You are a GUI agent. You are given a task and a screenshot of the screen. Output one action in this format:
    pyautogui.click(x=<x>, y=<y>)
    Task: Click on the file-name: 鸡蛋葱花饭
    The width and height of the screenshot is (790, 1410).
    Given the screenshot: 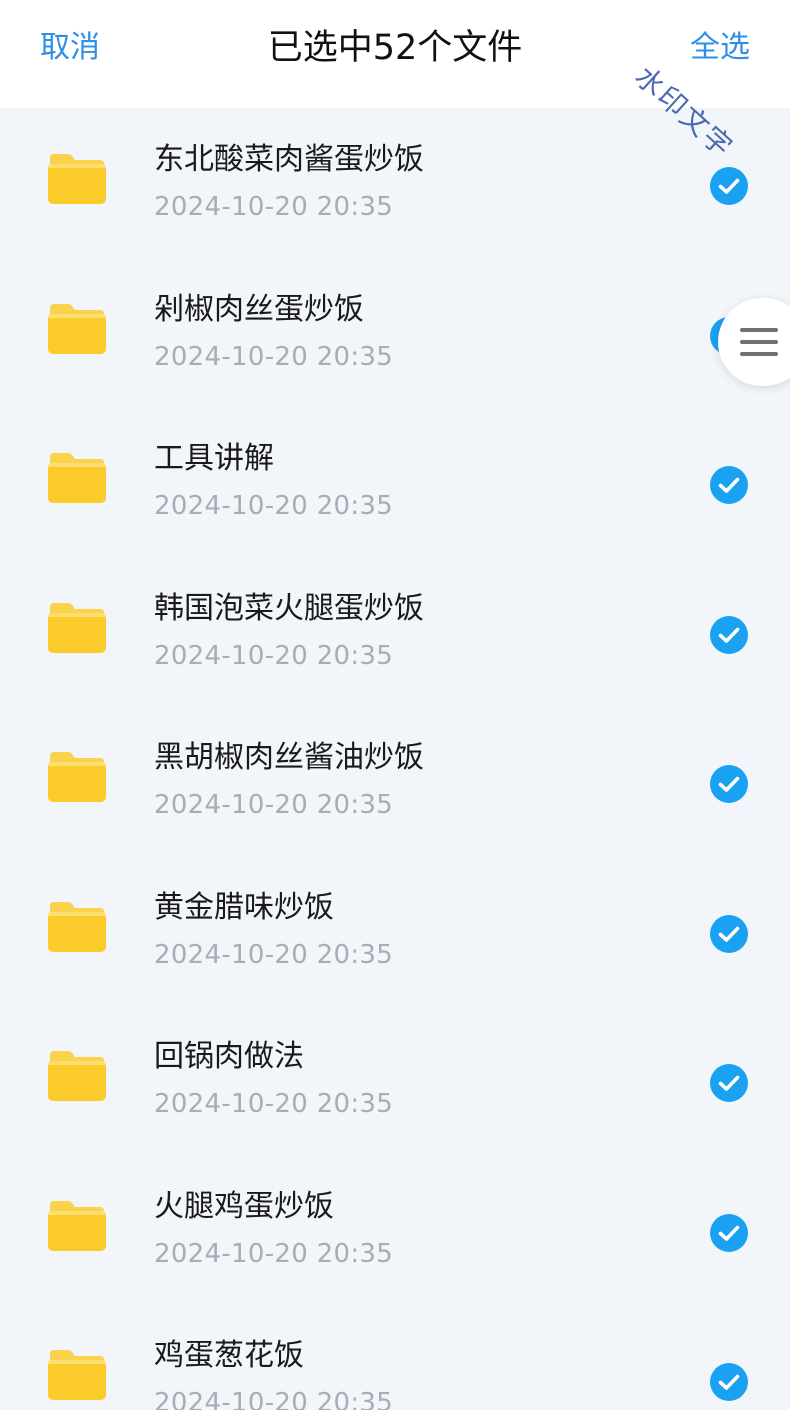 What is the action you would take?
    pyautogui.click(x=229, y=1355)
    